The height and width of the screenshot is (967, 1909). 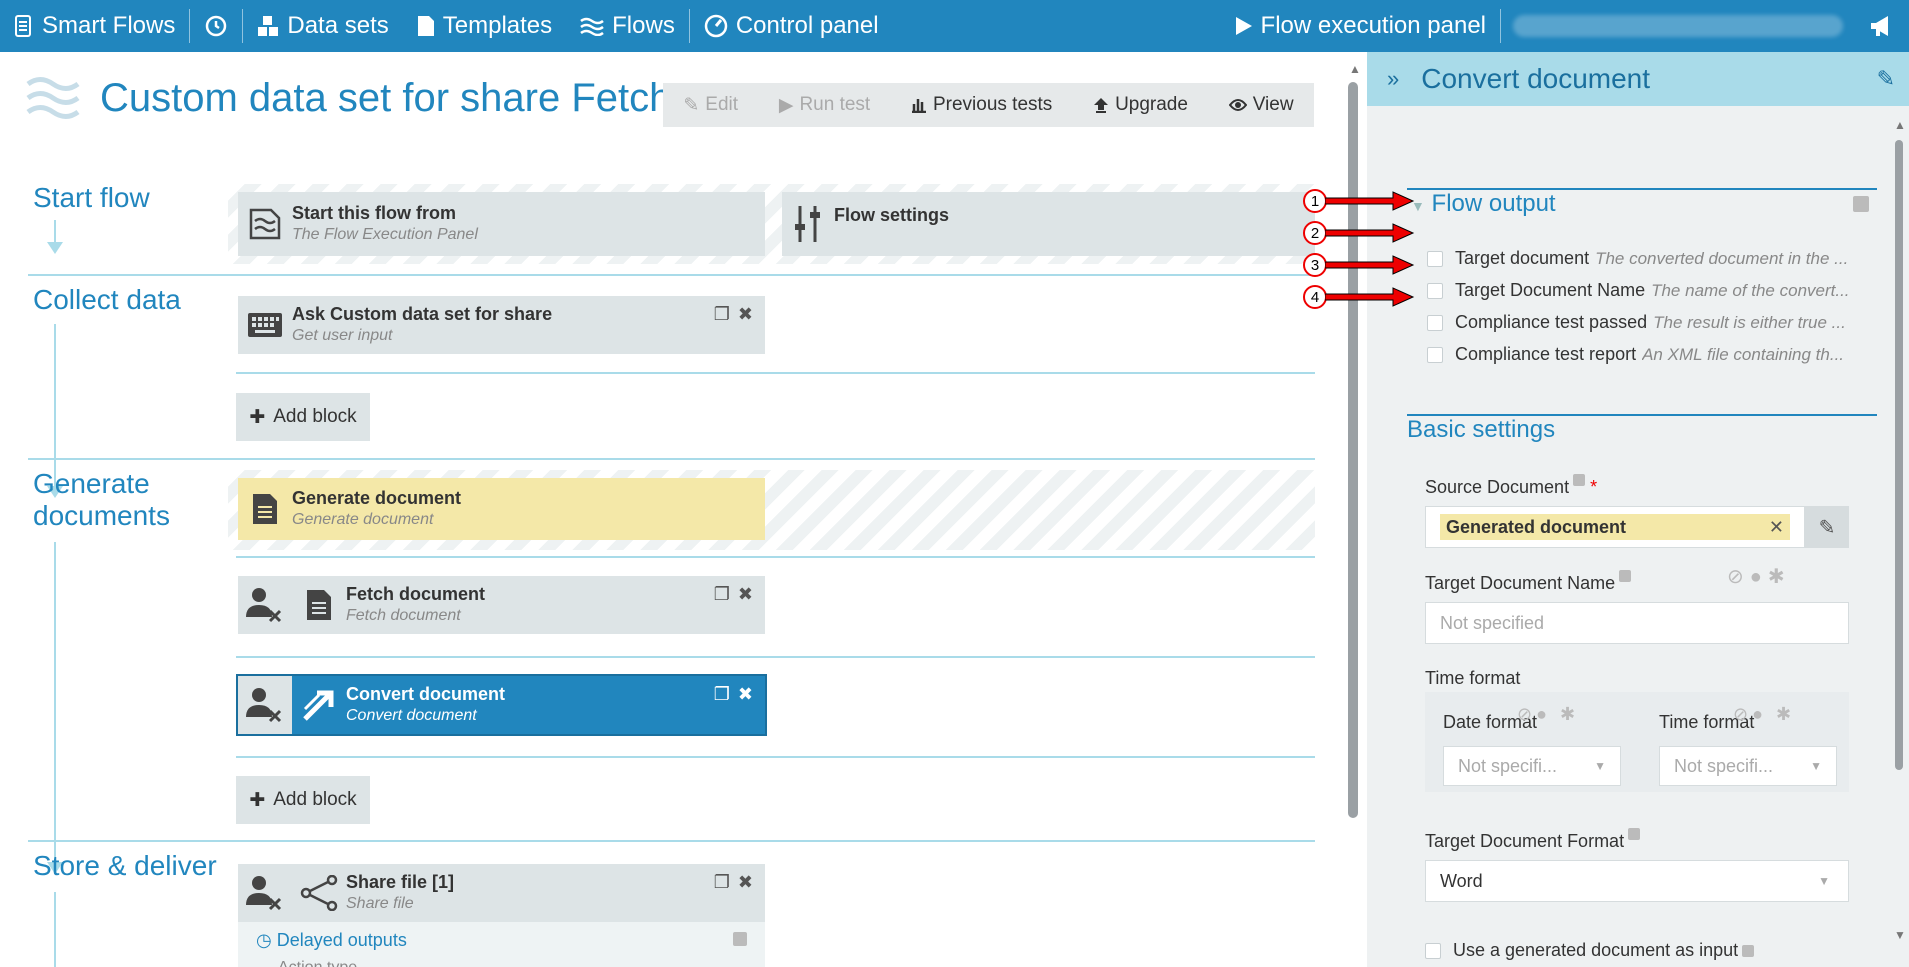 What do you see at coordinates (1483, 204) in the screenshot?
I see `flow-output-title: ▼ Flow output` at bounding box center [1483, 204].